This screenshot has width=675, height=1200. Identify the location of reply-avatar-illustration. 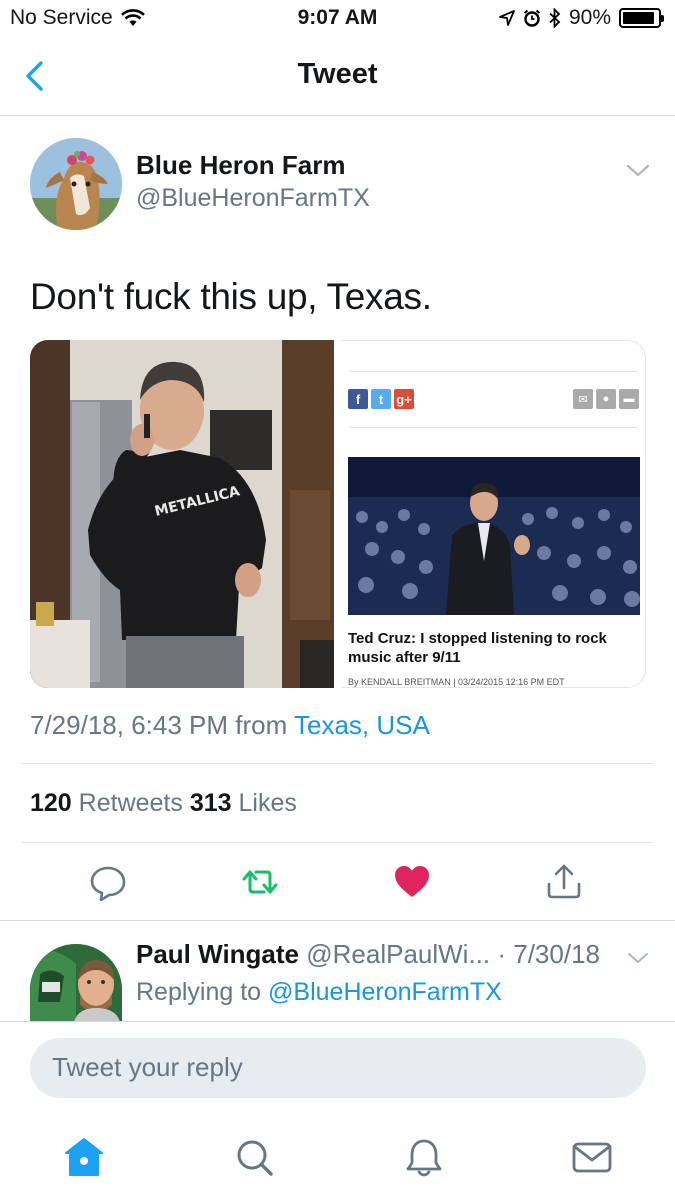
(76, 983).